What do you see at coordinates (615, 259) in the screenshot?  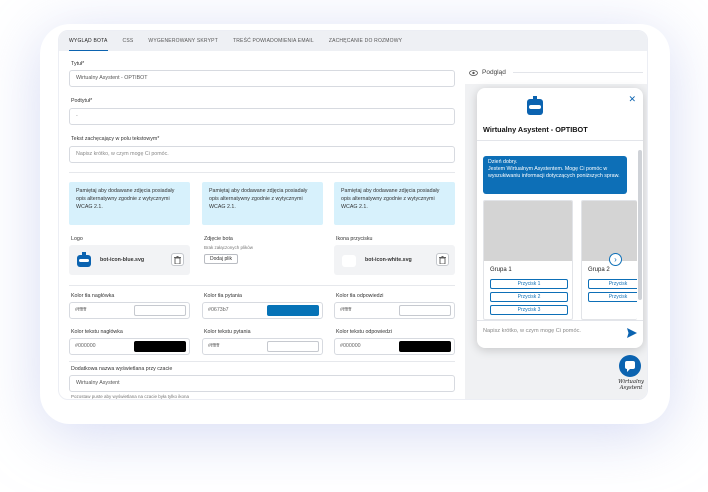 I see `chevron-right-icon: ›` at bounding box center [615, 259].